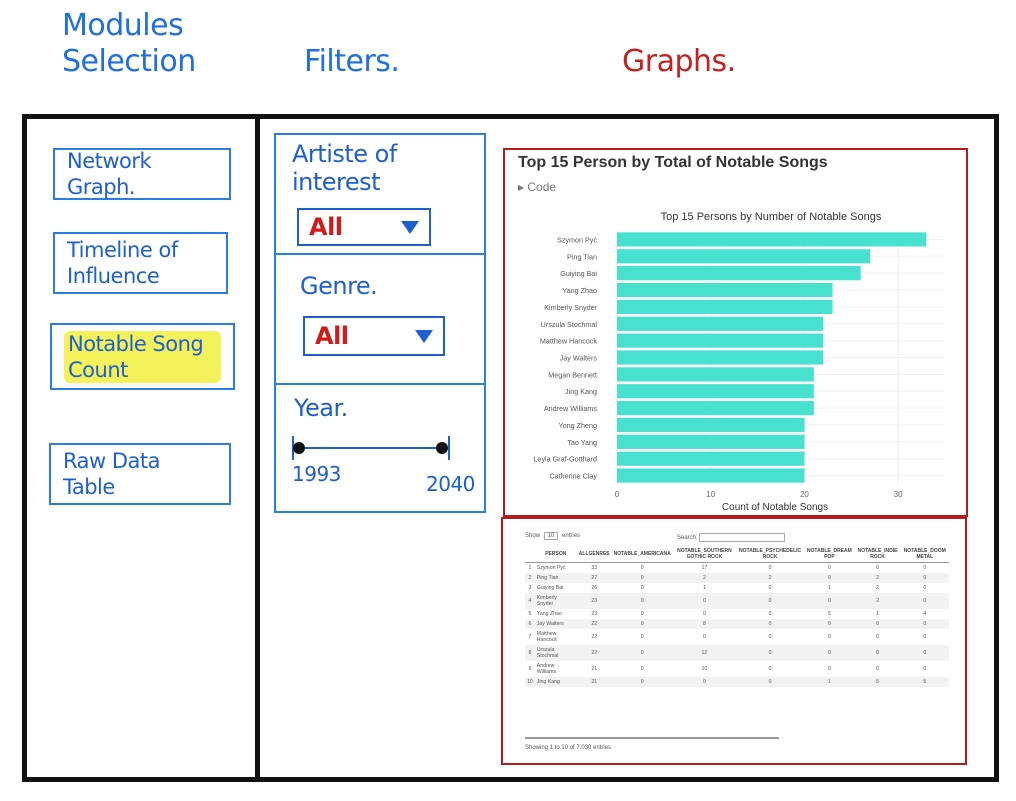  What do you see at coordinates (129, 61) in the screenshot?
I see `modules-header-line2: Selection` at bounding box center [129, 61].